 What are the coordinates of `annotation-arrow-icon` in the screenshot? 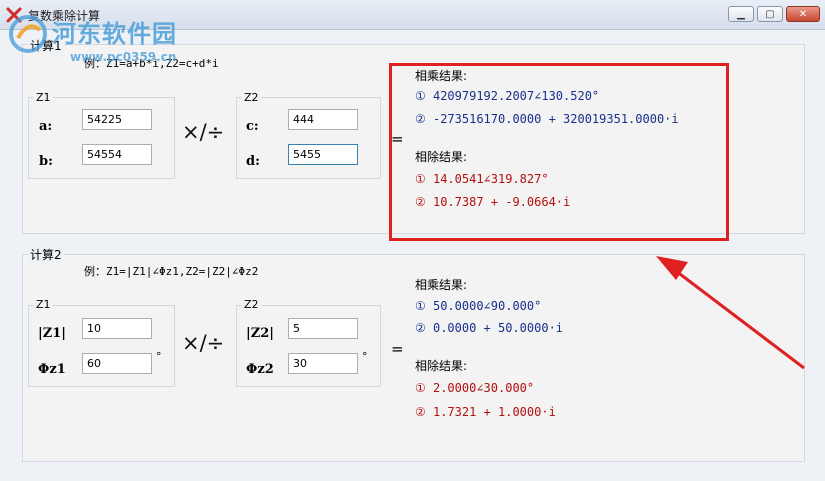 It's located at (730, 313).